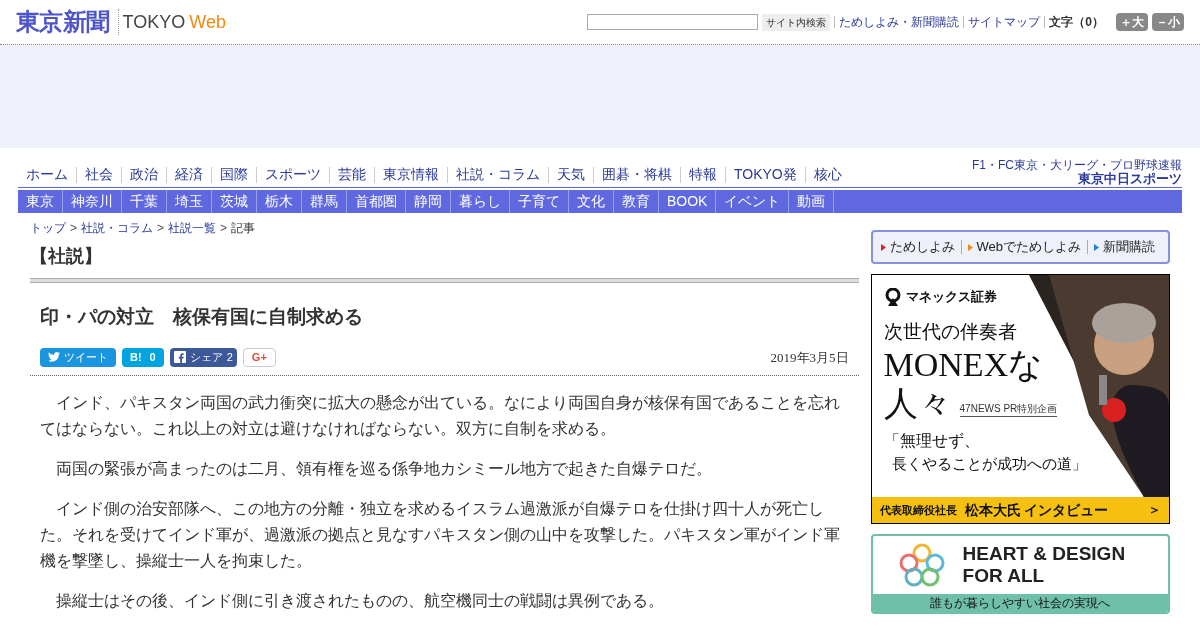 The image size is (1200, 630). Describe the element at coordinates (293, 174) in the screenshot. I see `nav-link: スポーツ` at that location.